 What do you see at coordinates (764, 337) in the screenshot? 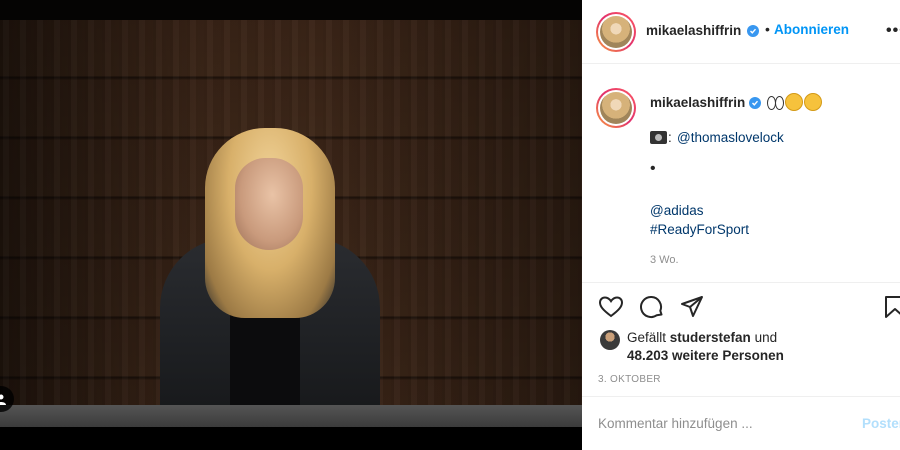
I see `likes-connector: und` at bounding box center [764, 337].